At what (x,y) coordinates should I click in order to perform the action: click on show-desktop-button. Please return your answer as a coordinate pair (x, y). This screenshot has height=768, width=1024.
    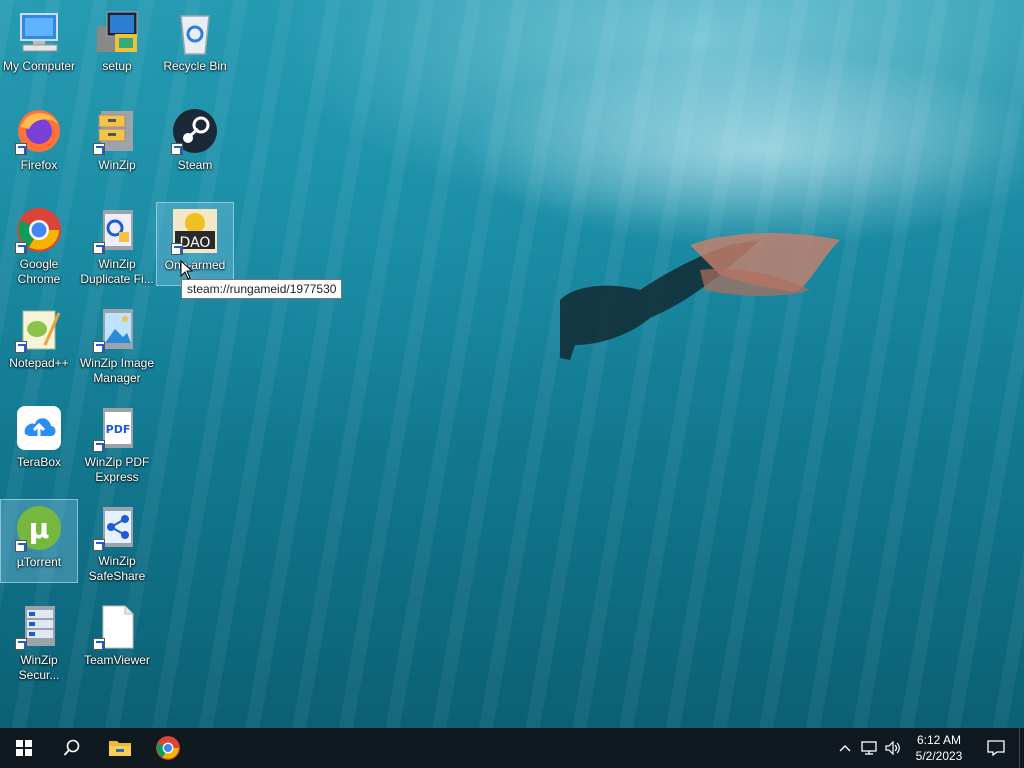
    Looking at the image, I should click on (1021, 748).